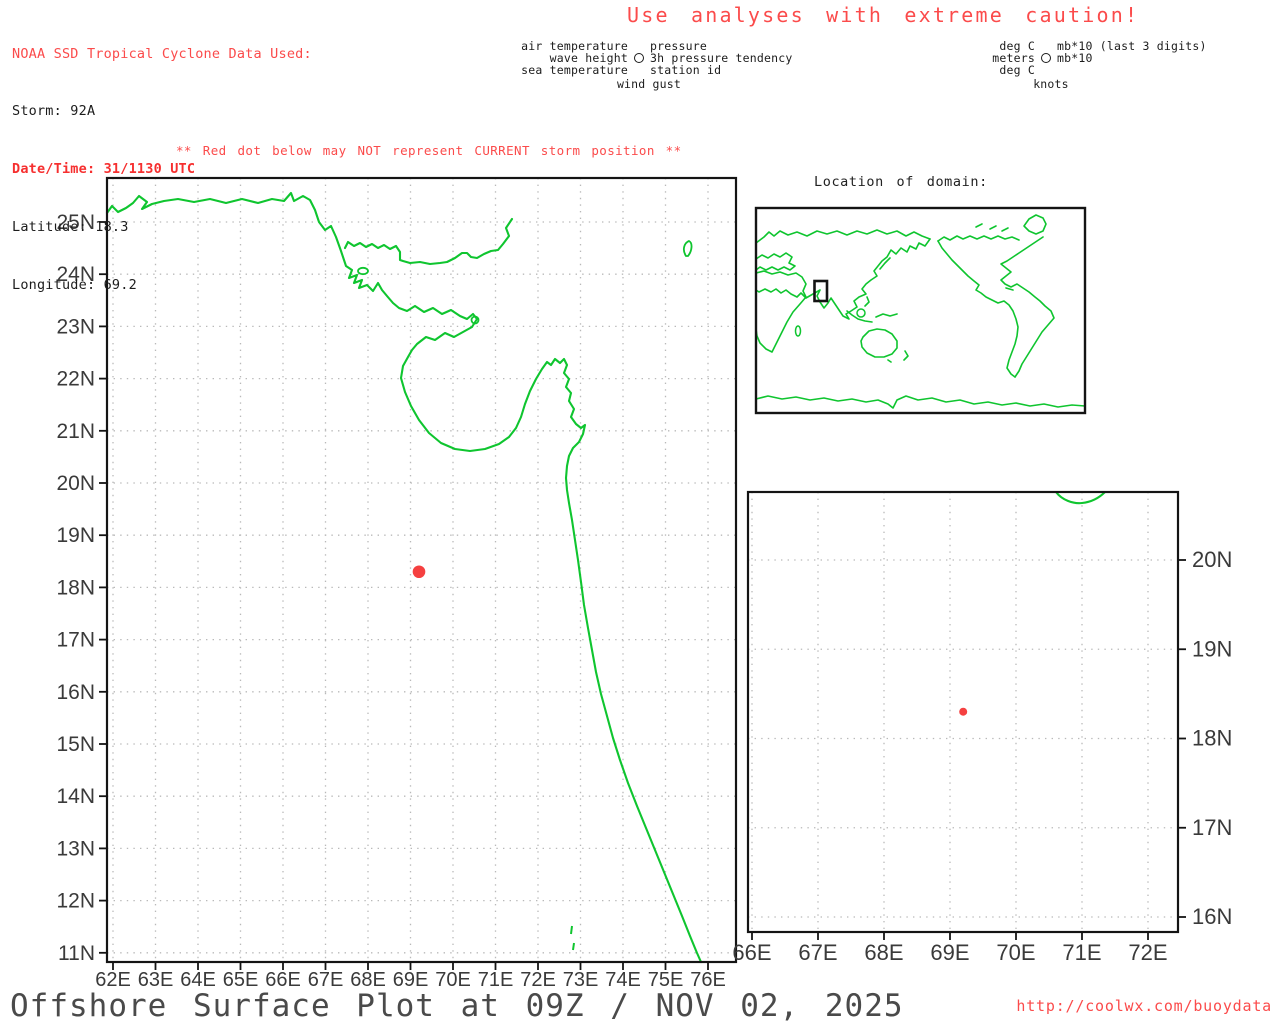 This screenshot has width=1280, height=1024. What do you see at coordinates (70, 227) in the screenshot?
I see `storm-latitude-line: Latitude: 18.3` at bounding box center [70, 227].